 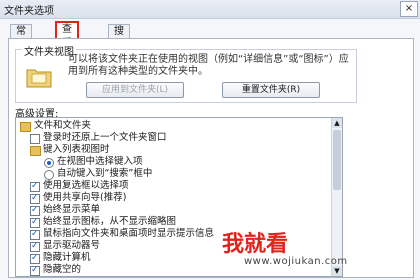 I want to click on tree-row-label: 自动键入到“搜索”框中, so click(x=105, y=173).